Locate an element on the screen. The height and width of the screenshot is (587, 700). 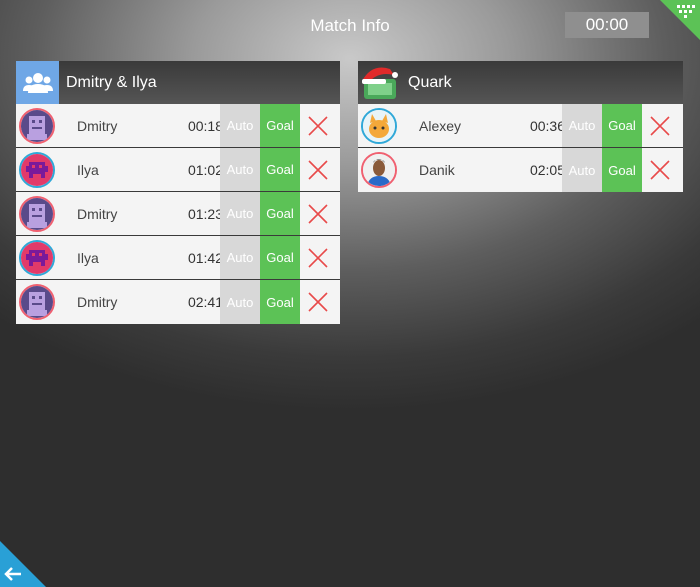
goal-time: 00:36 is located at coordinates (547, 125).